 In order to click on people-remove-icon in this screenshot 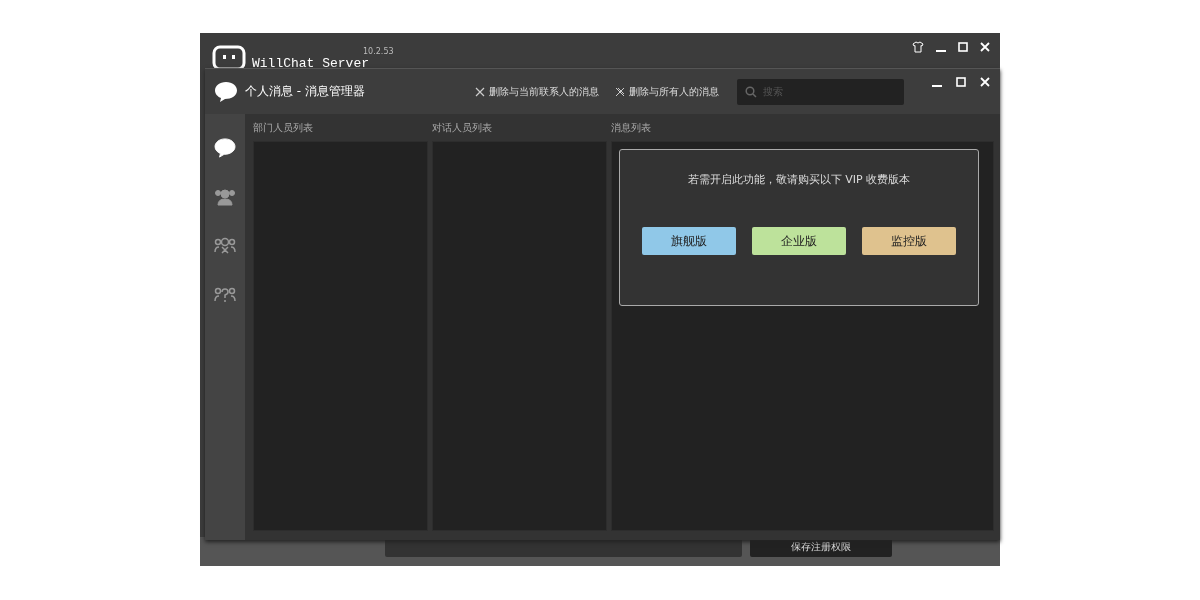, I will do `click(225, 246)`.